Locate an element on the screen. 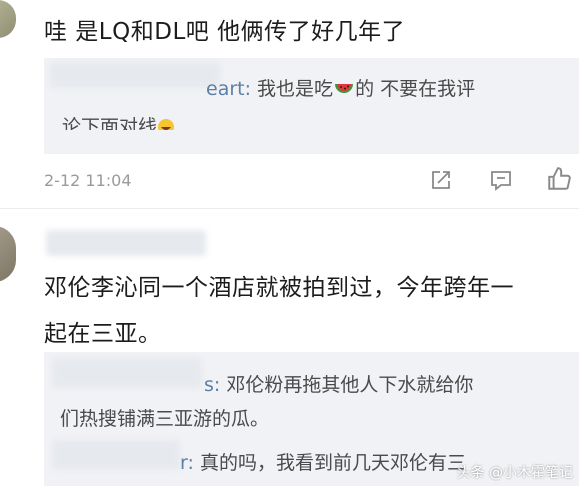 This screenshot has width=579, height=486. reply-line: r: 真的吗，我看到前几天邓伦有三 is located at coordinates (323, 461).